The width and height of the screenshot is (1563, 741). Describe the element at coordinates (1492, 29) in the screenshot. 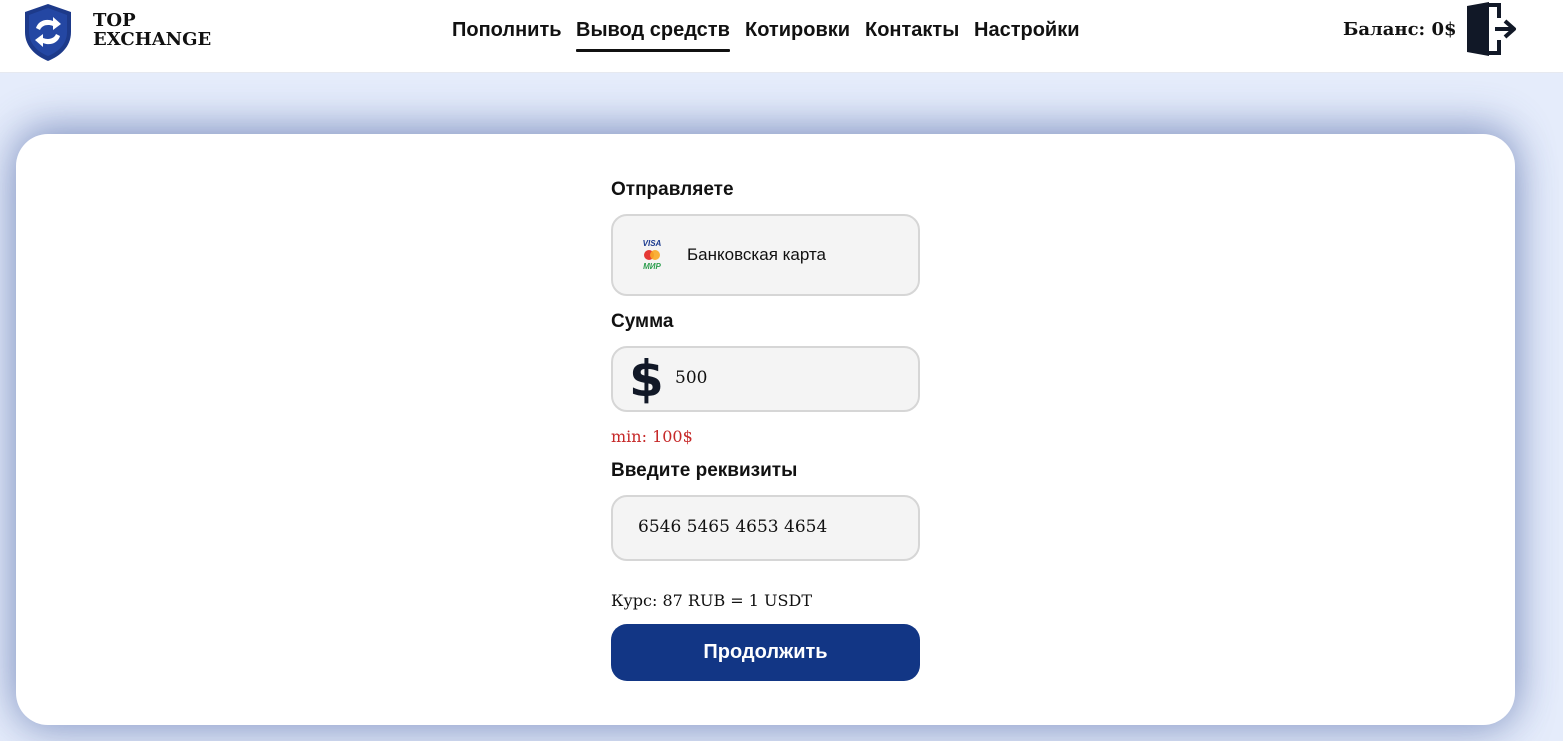

I see `logout-icon` at that location.